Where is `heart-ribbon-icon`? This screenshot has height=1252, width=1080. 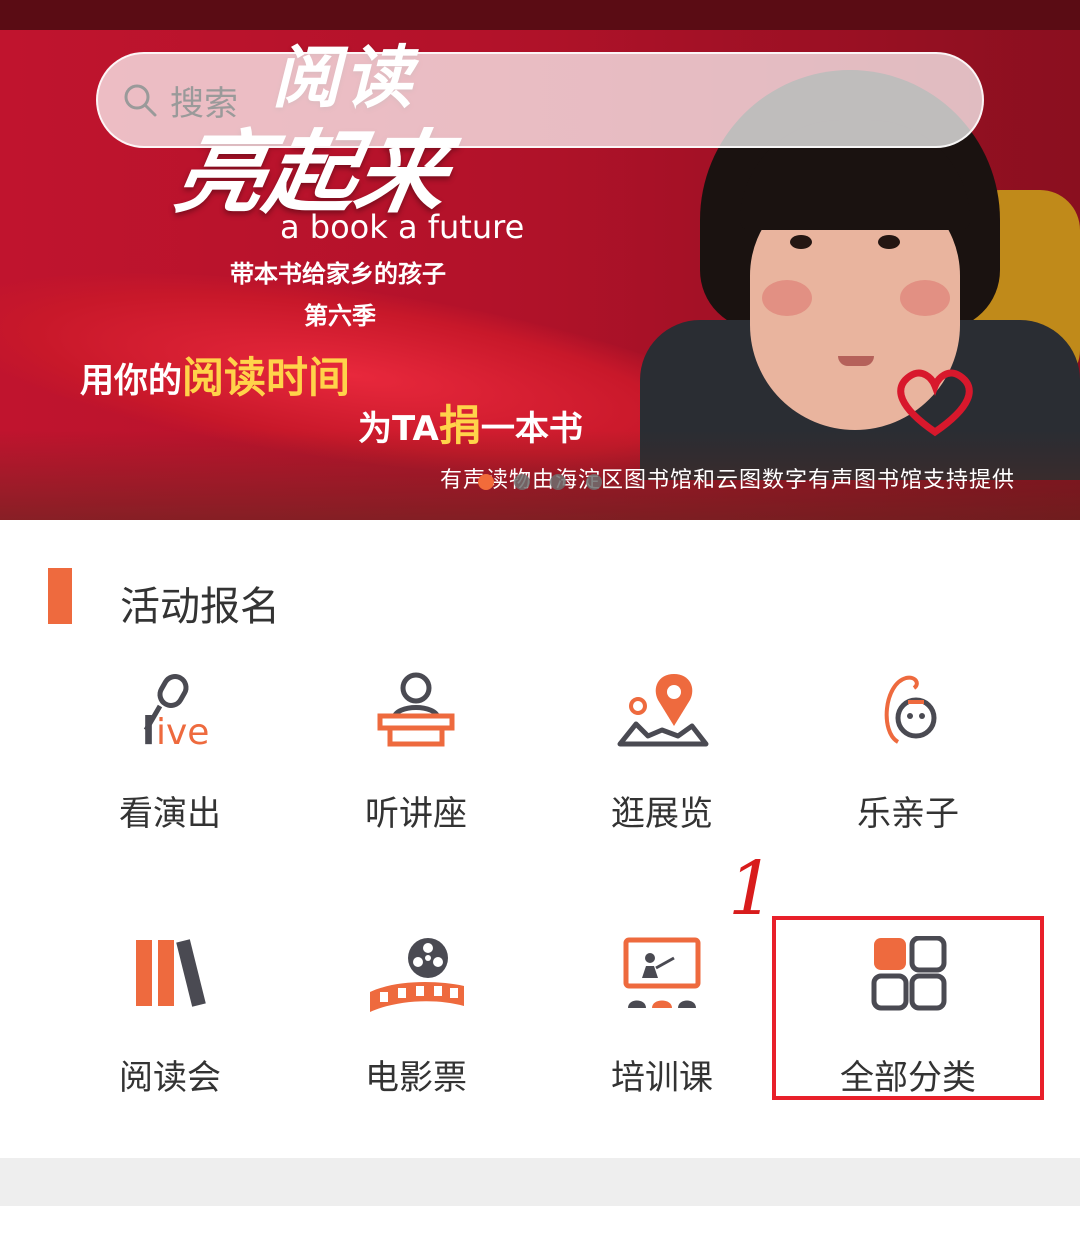 heart-ribbon-icon is located at coordinates (935, 403).